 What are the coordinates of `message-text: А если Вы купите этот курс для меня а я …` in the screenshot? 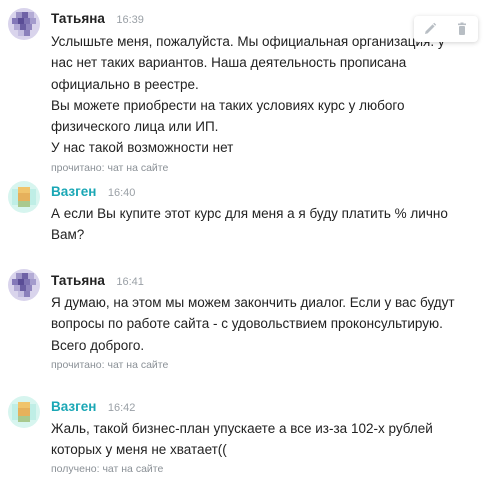 It's located at (261, 224).